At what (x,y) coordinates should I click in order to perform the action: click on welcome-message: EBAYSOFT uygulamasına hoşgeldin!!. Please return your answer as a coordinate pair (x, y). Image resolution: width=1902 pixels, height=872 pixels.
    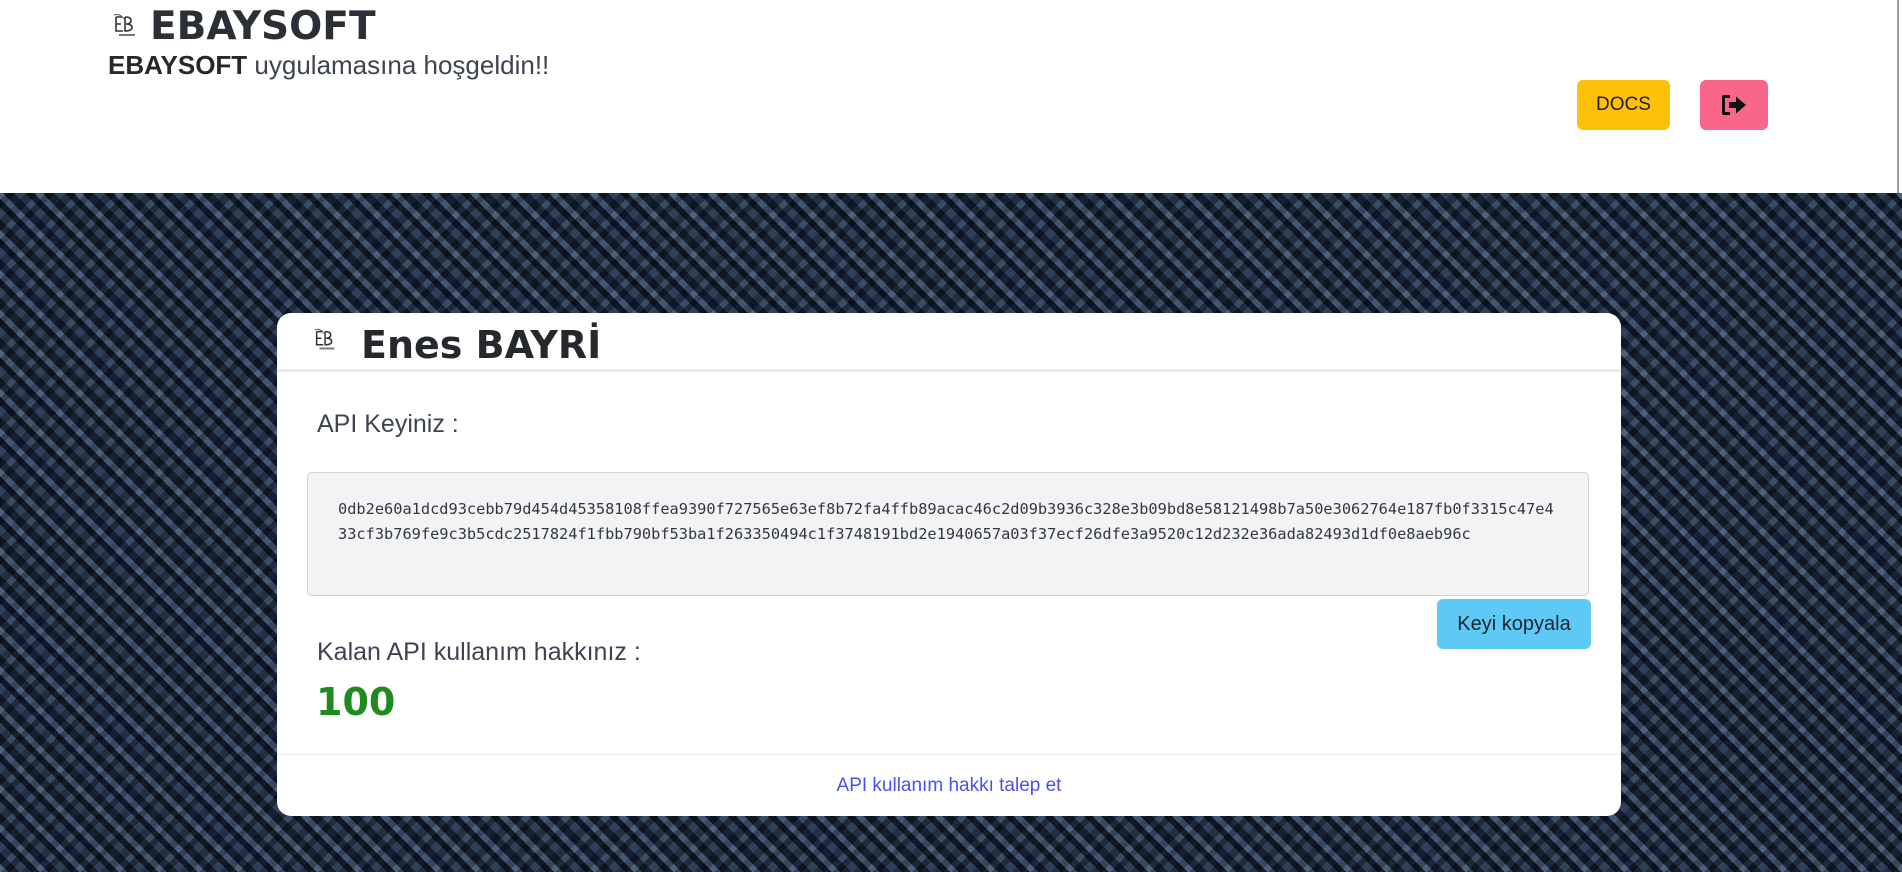
    Looking at the image, I should click on (328, 65).